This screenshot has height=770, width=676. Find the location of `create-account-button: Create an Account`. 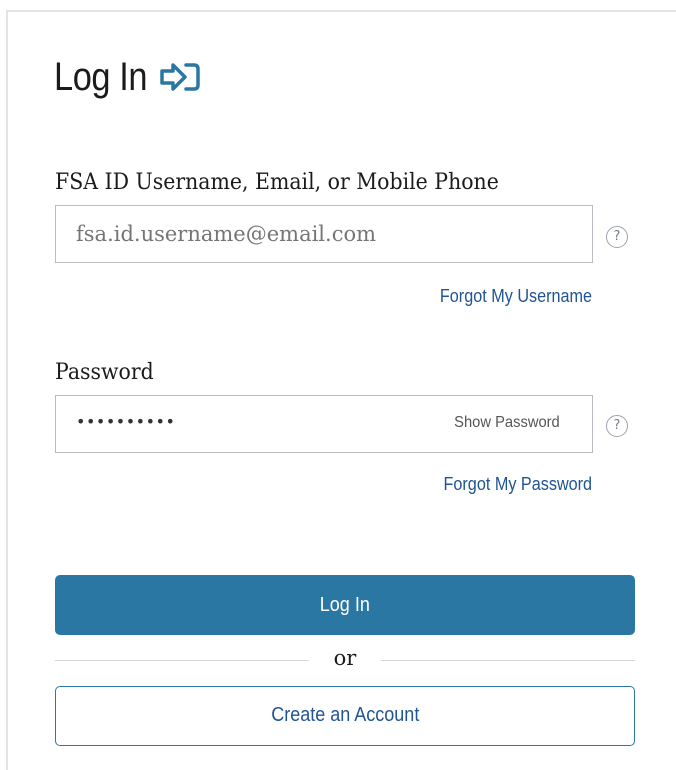

create-account-button: Create an Account is located at coordinates (345, 716).